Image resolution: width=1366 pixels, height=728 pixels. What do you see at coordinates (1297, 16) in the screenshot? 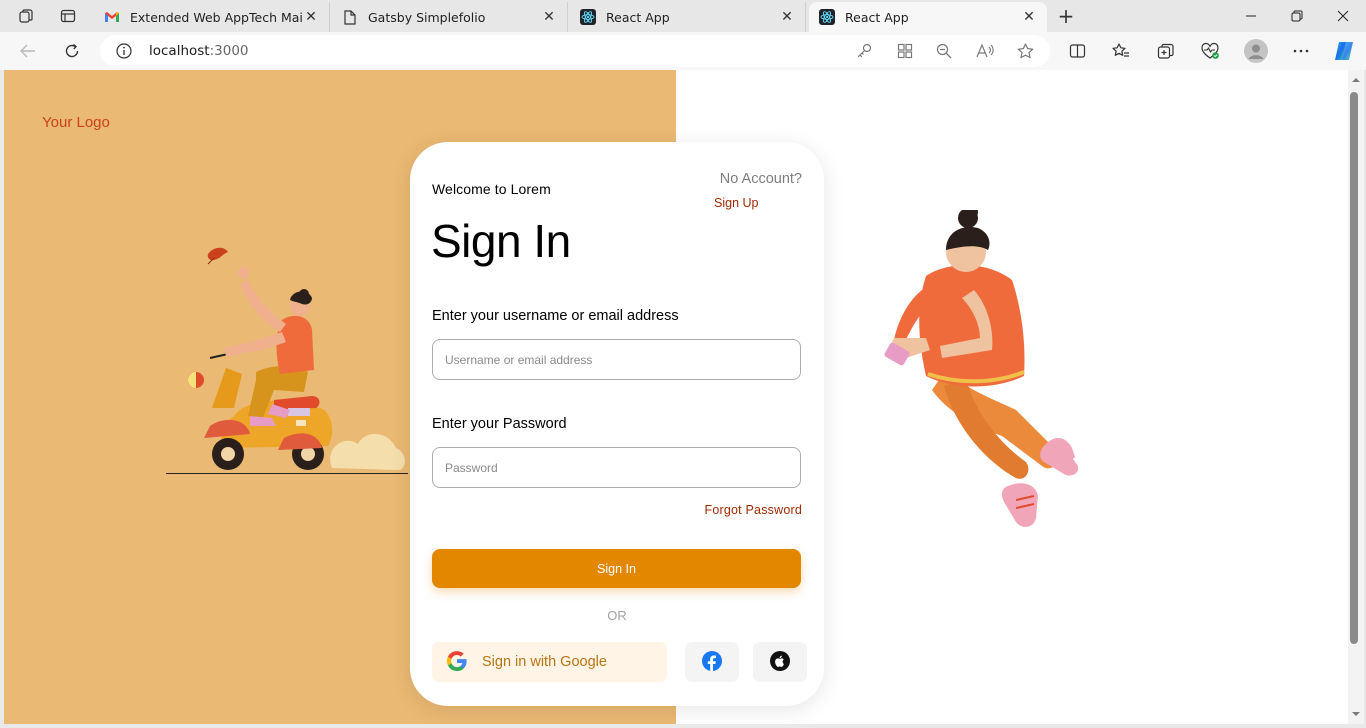
I see `restore-button` at bounding box center [1297, 16].